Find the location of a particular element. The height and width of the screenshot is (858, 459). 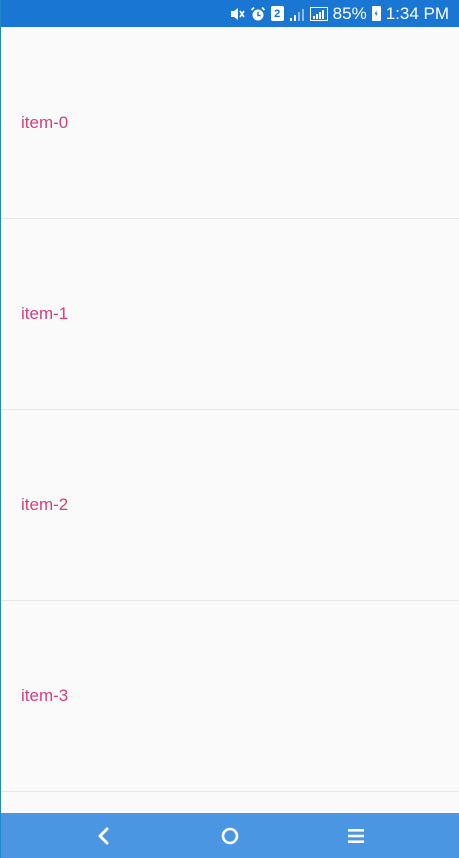

home-button is located at coordinates (230, 836).